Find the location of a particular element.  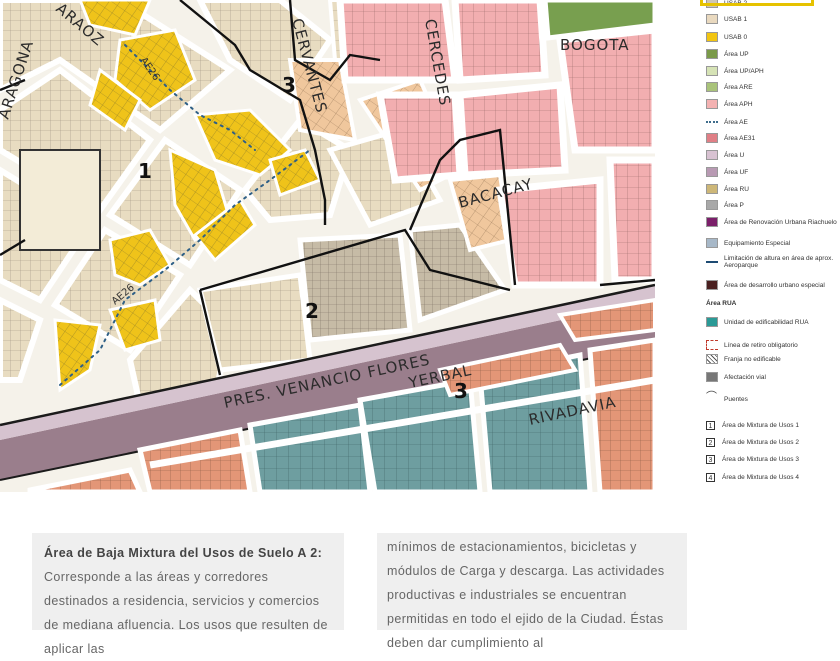

legend-label: Área RUA is located at coordinates (721, 303).